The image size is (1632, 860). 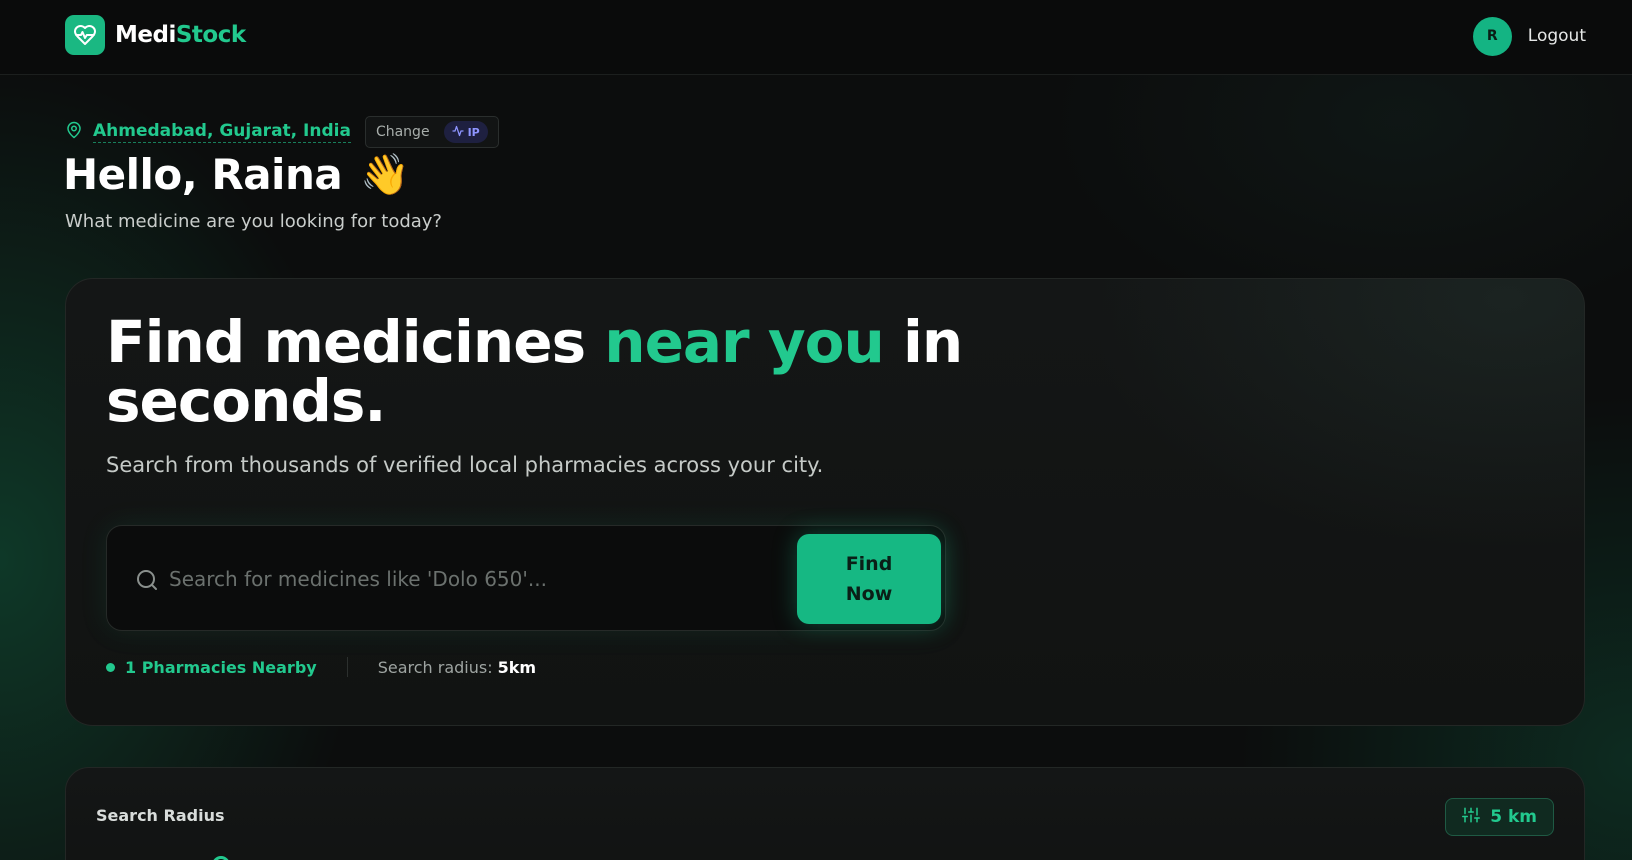 I want to click on medicine-search-bar: Find Now, so click(x=526, y=578).